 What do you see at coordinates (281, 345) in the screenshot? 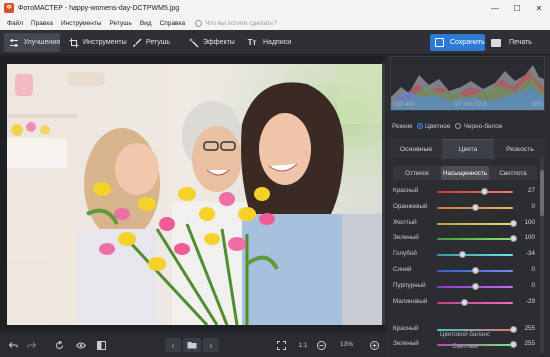
I see `fit-screen-icon` at bounding box center [281, 345].